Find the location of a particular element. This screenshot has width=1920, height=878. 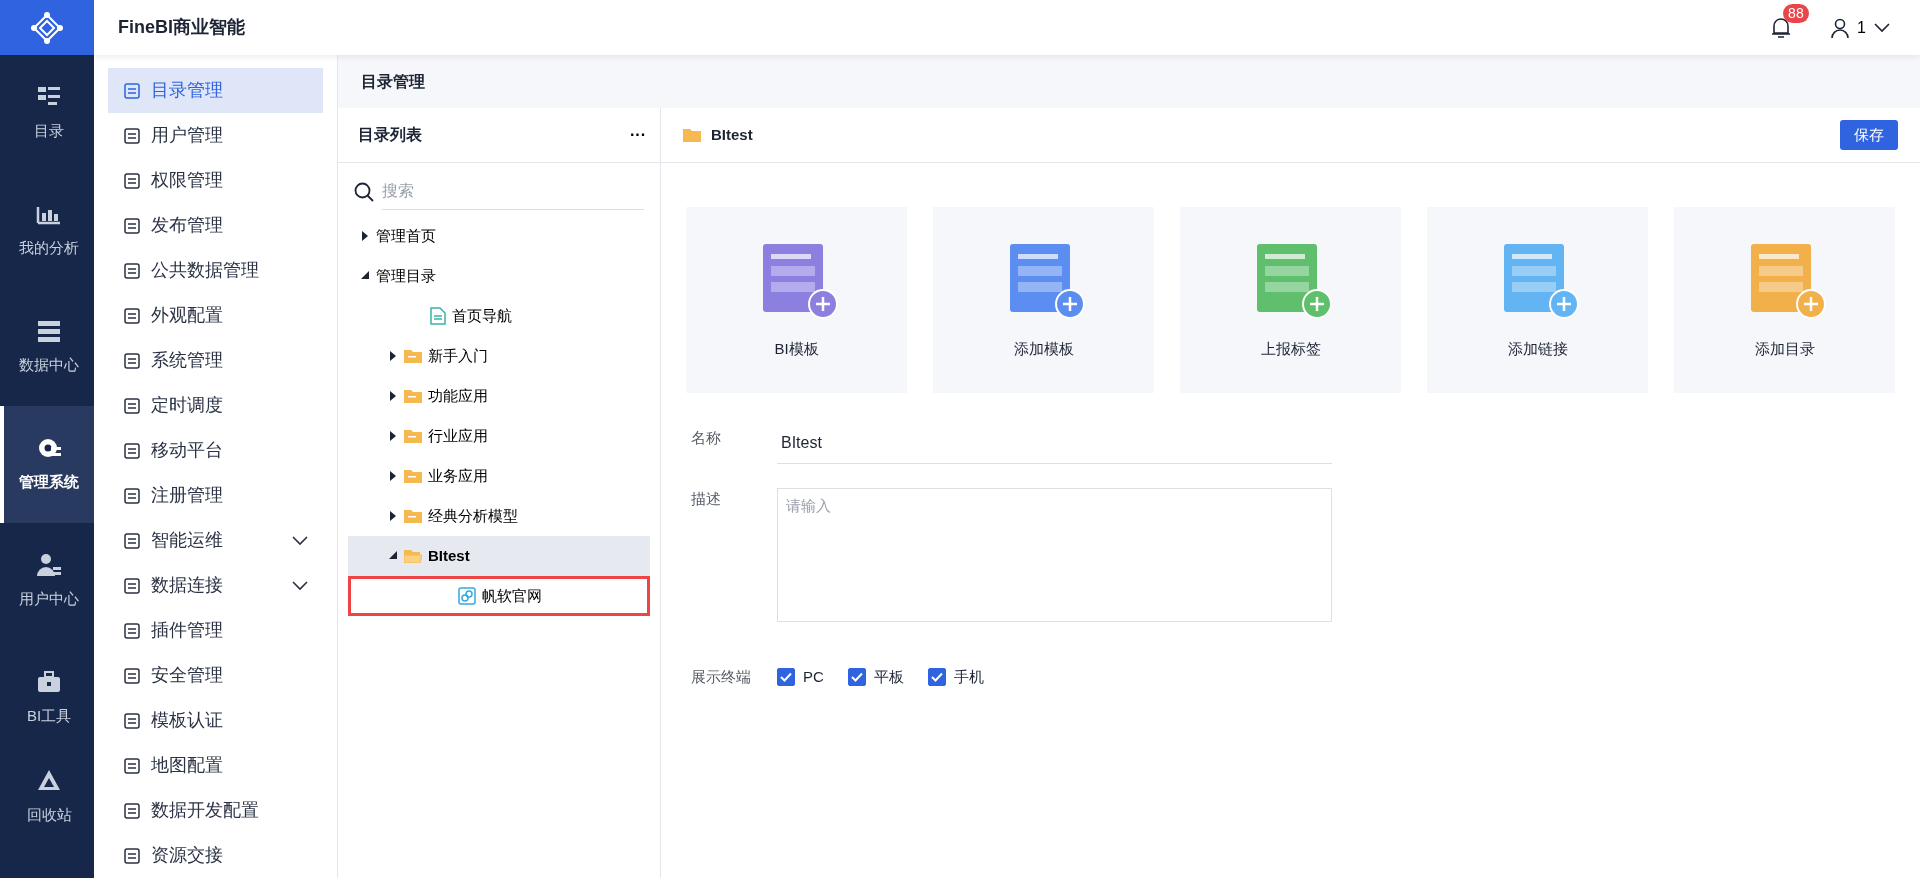

more-button: ··· is located at coordinates (638, 135).